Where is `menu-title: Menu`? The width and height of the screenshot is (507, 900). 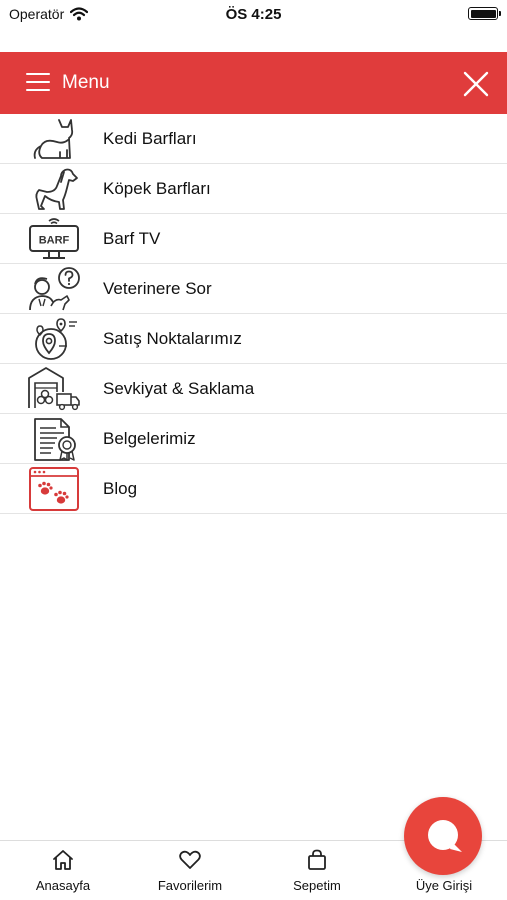 menu-title: Menu is located at coordinates (86, 82).